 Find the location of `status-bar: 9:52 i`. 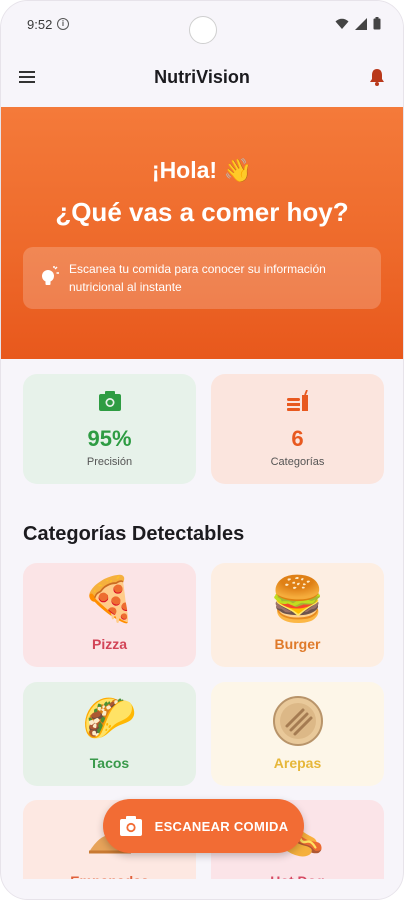

status-bar: 9:52 i is located at coordinates (202, 25).